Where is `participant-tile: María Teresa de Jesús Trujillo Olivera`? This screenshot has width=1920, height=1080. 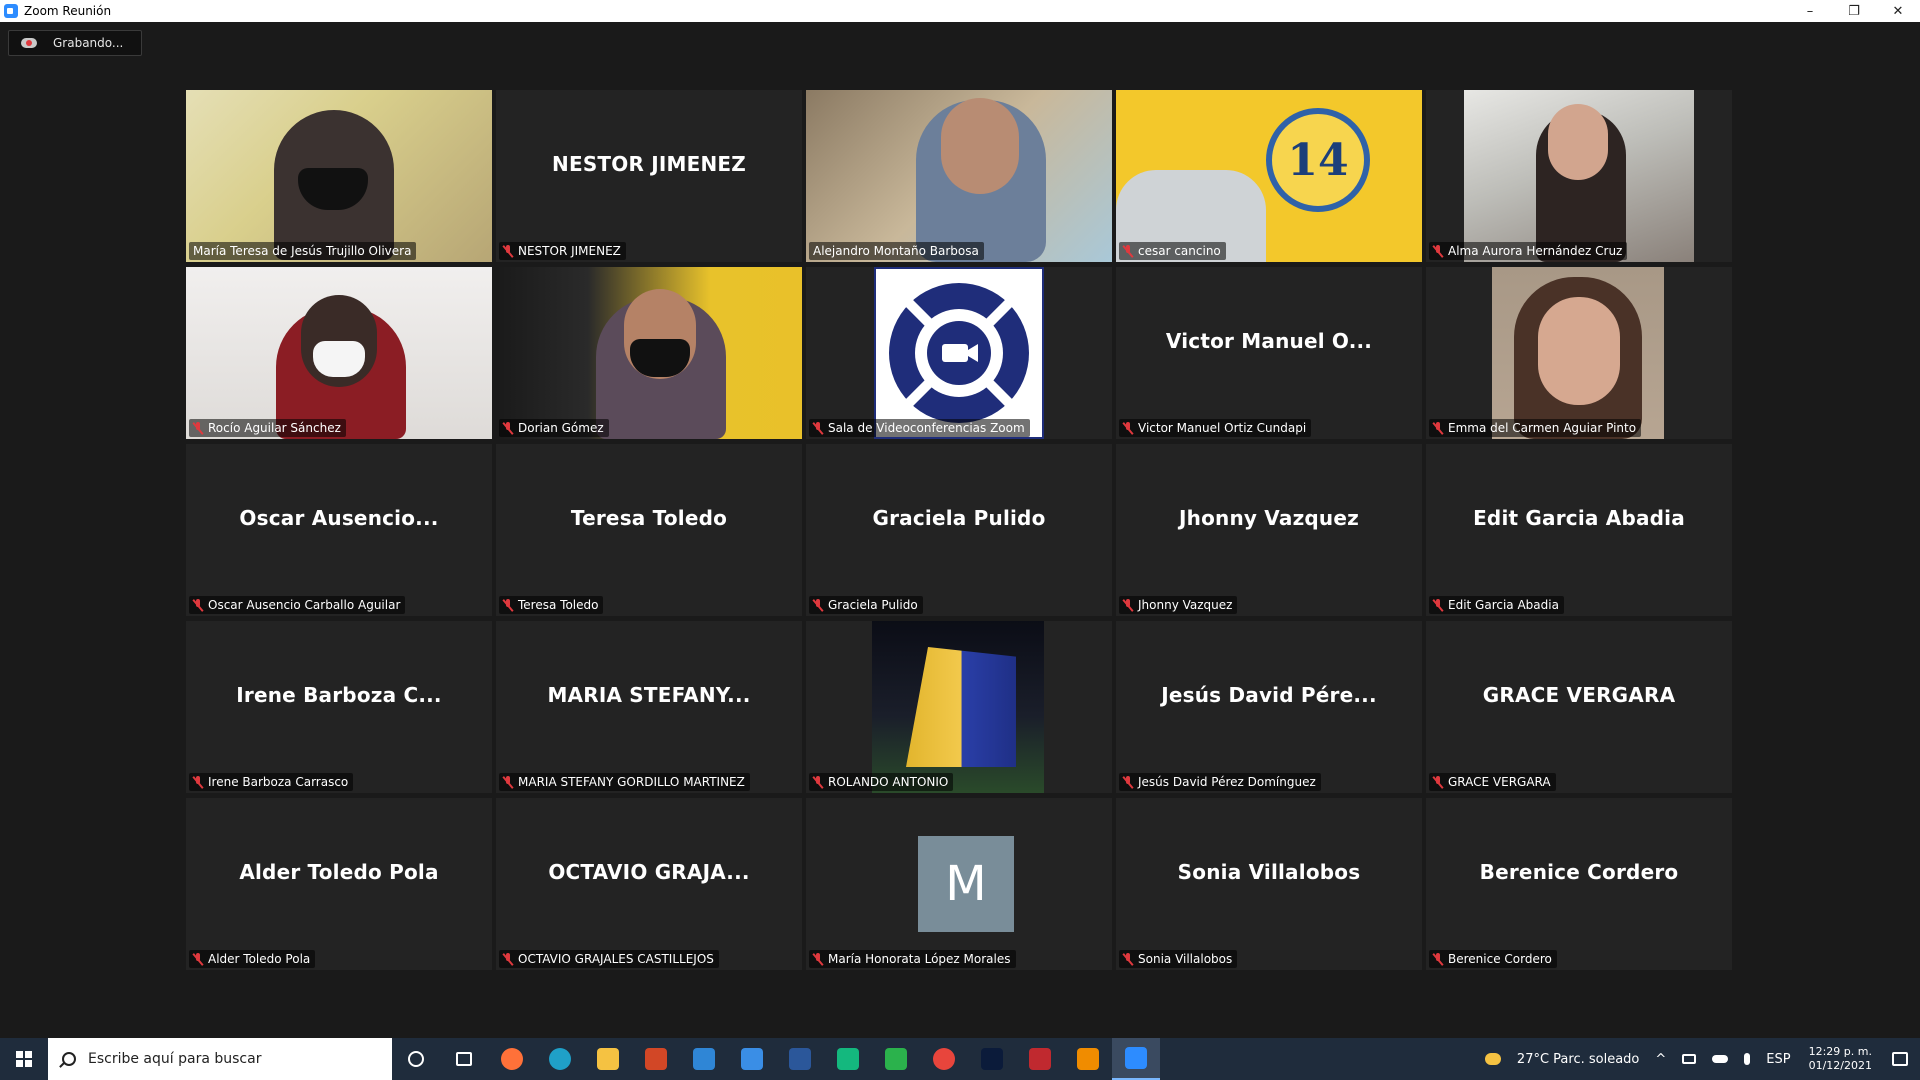
participant-tile: María Teresa de Jesús Trujillo Olivera is located at coordinates (339, 176).